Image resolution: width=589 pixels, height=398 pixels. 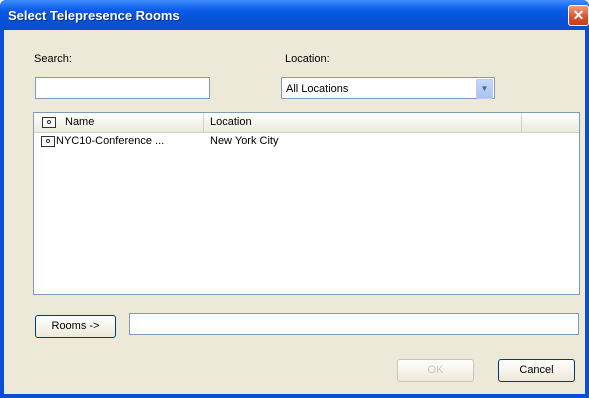 I want to click on rooms-button: Rooms ->, so click(x=75, y=326).